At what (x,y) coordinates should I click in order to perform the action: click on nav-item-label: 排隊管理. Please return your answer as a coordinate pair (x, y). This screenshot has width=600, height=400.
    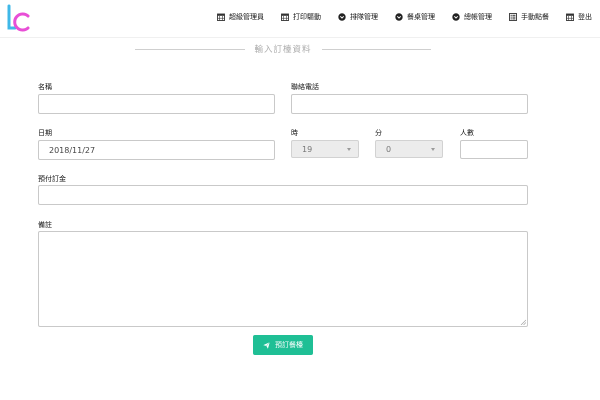
    Looking at the image, I should click on (364, 17).